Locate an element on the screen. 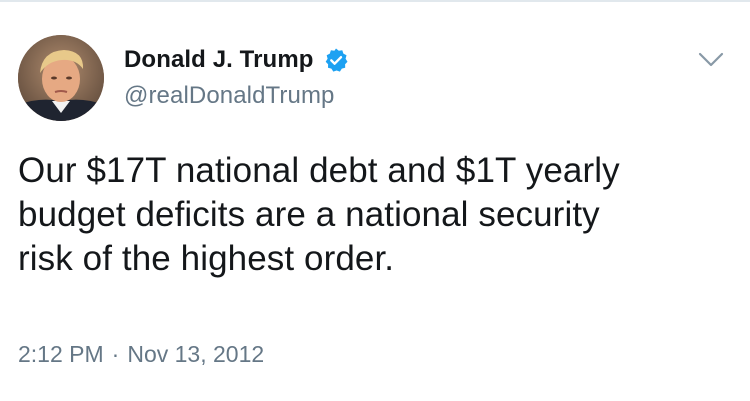 This screenshot has width=750, height=401. user-handle: @realDonaldTrump is located at coordinates (229, 96).